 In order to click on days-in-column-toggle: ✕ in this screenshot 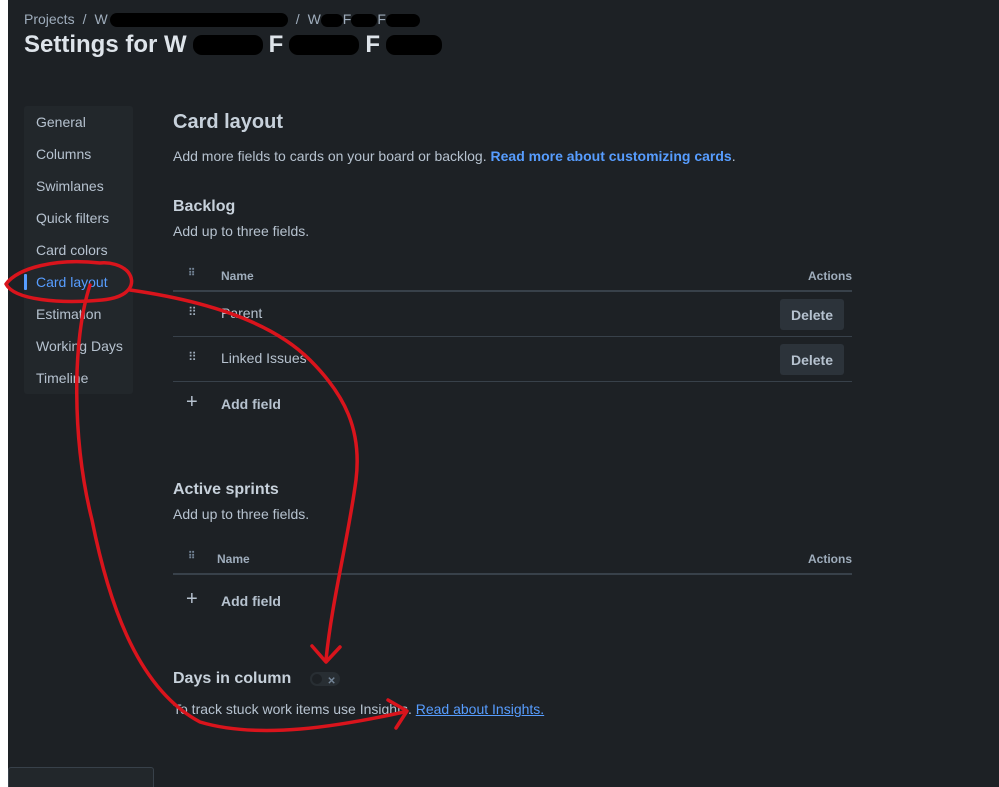, I will do `click(324, 679)`.